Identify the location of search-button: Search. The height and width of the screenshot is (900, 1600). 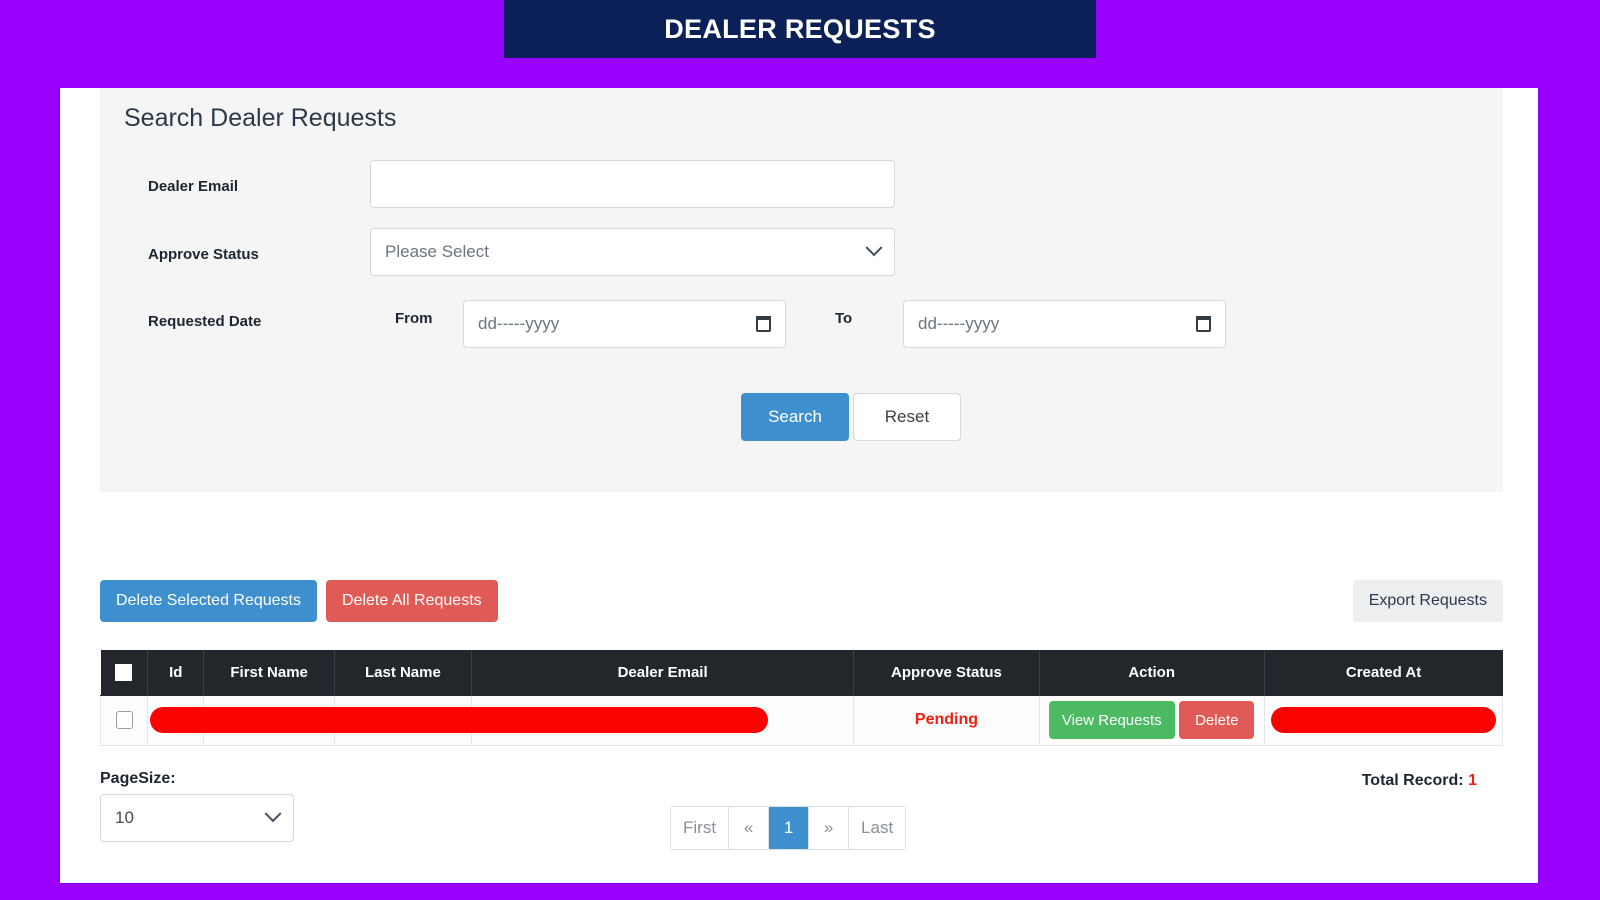
(795, 417).